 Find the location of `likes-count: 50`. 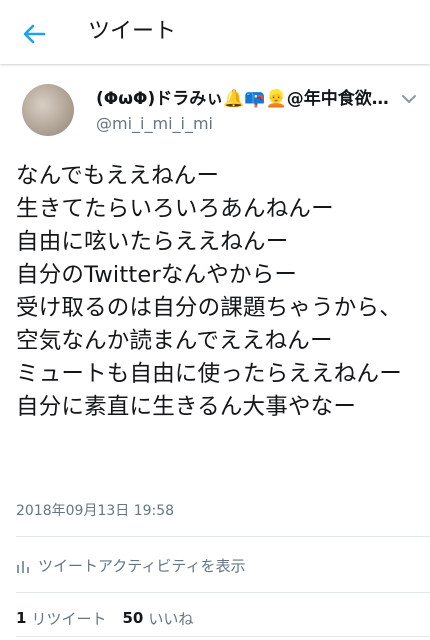

likes-count: 50 is located at coordinates (133, 618).